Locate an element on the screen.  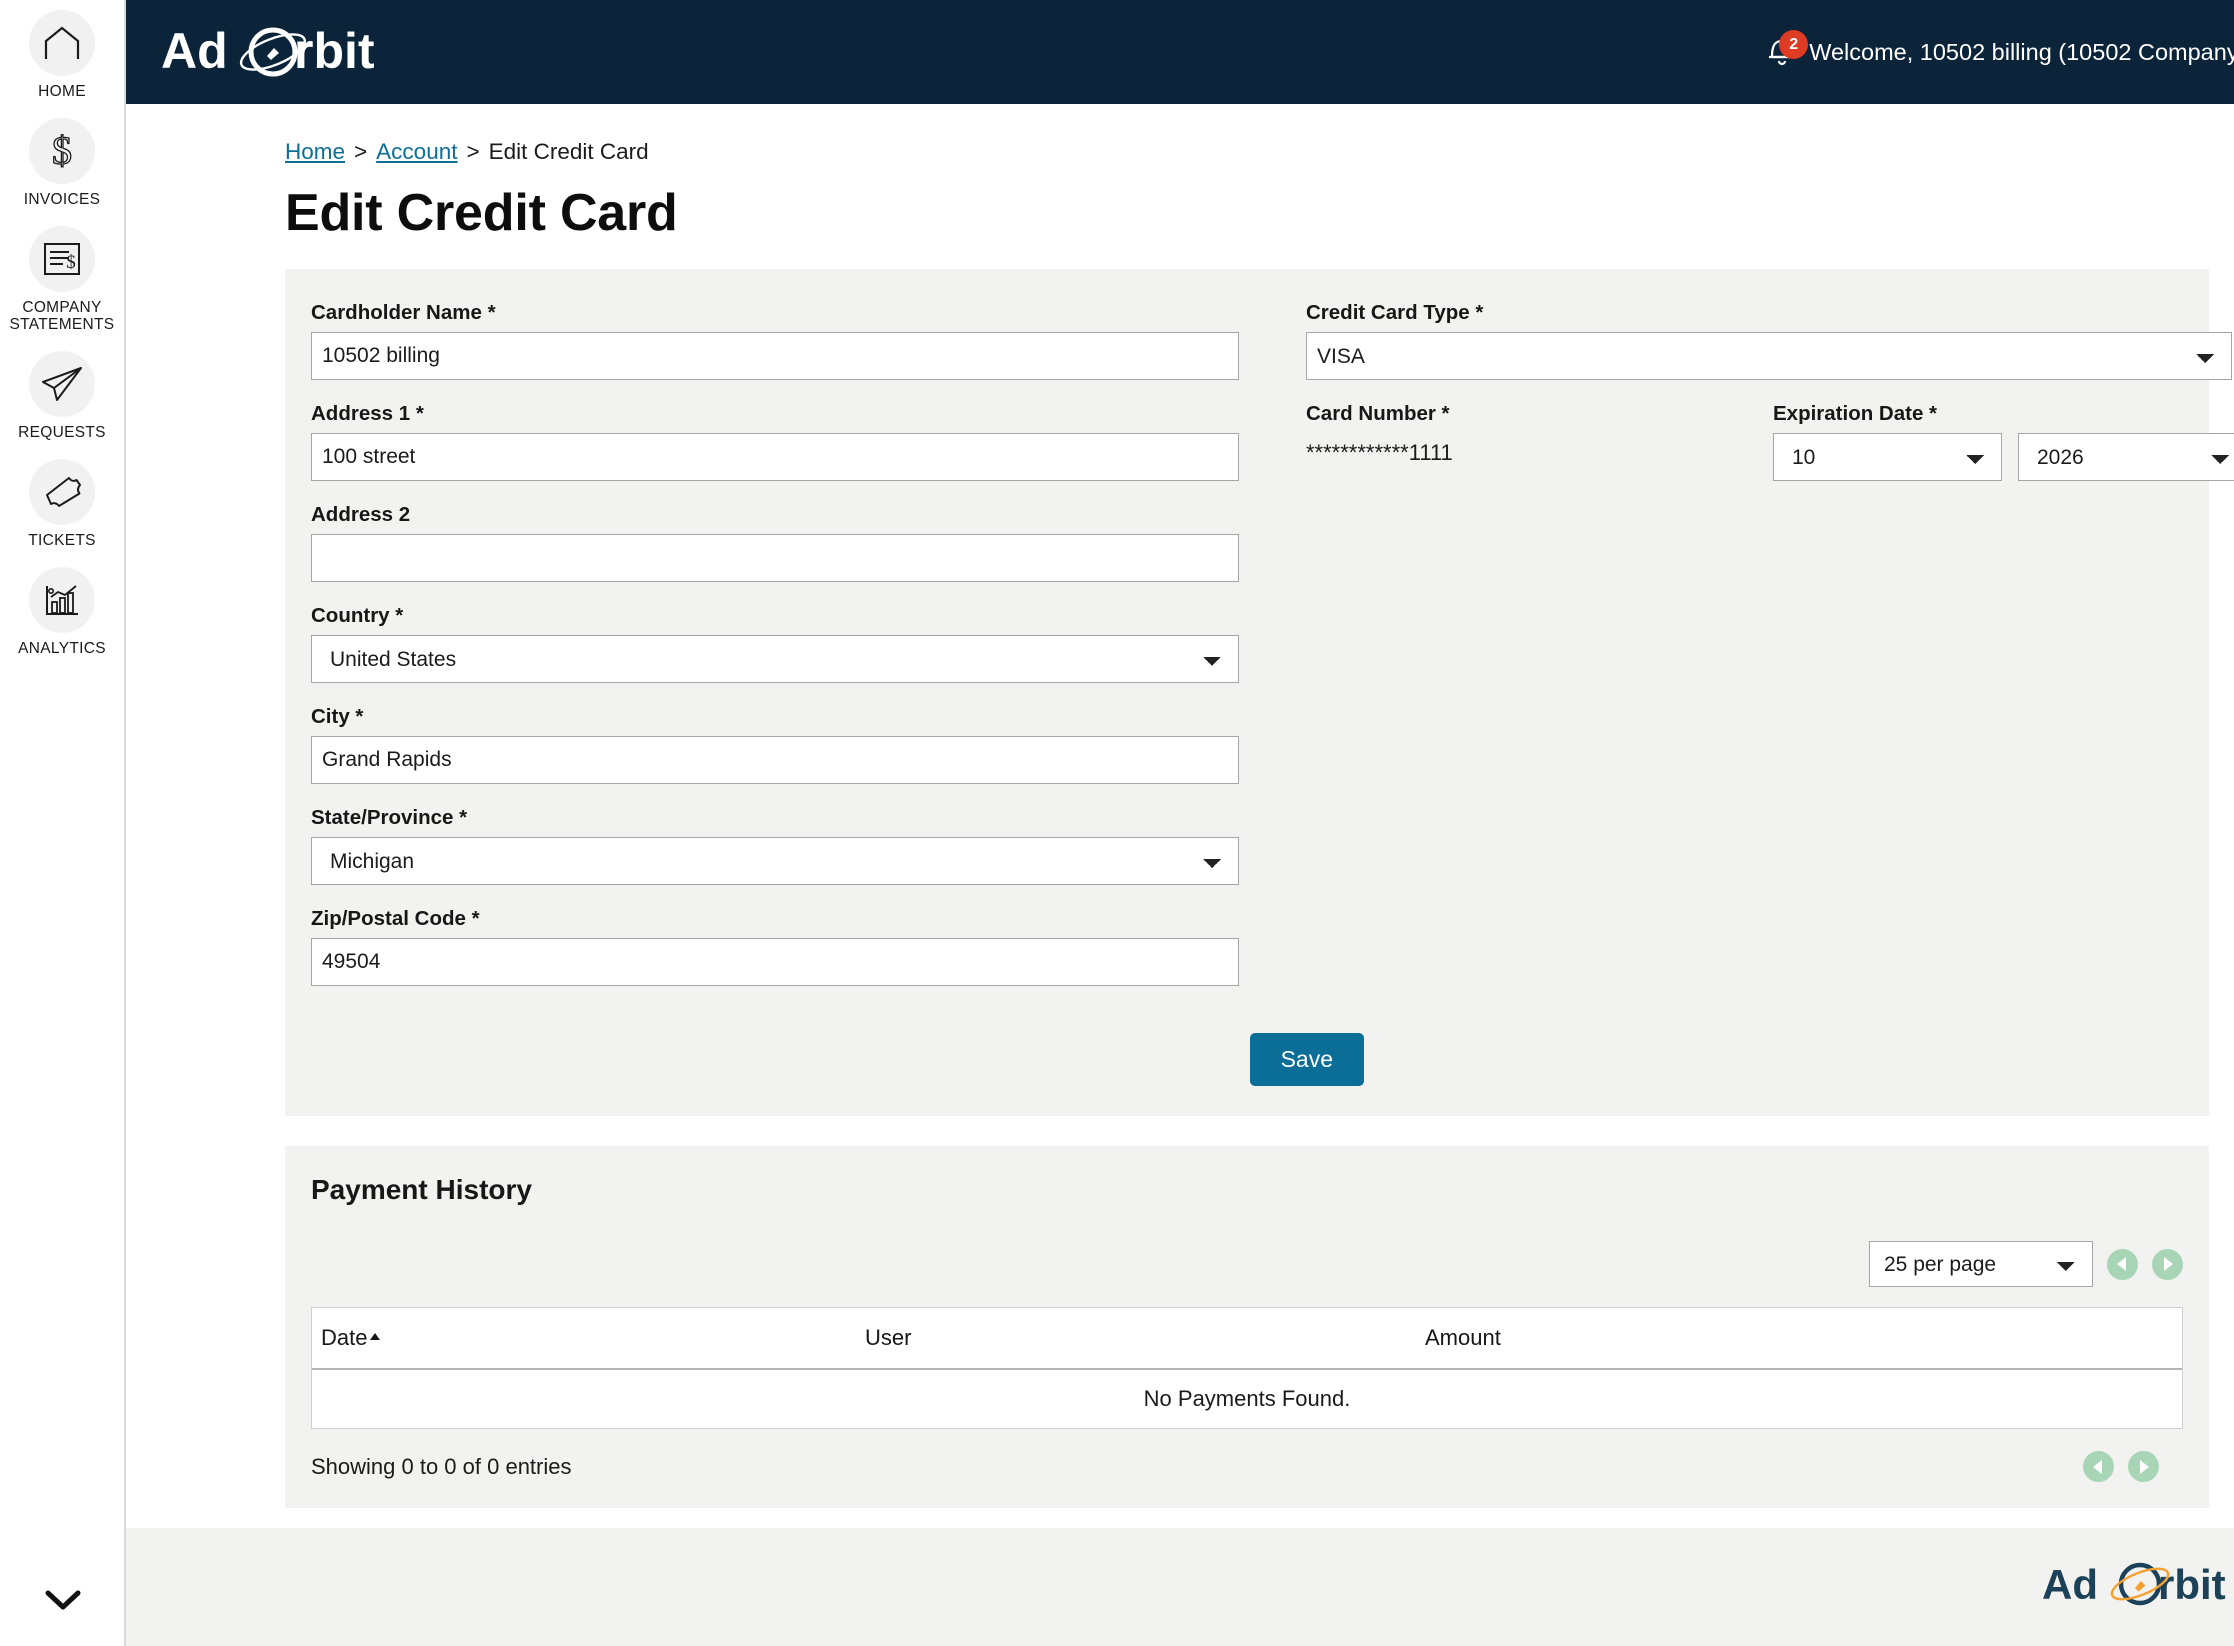
footer-logo: Ad rbit is located at coordinates (2138, 1587).